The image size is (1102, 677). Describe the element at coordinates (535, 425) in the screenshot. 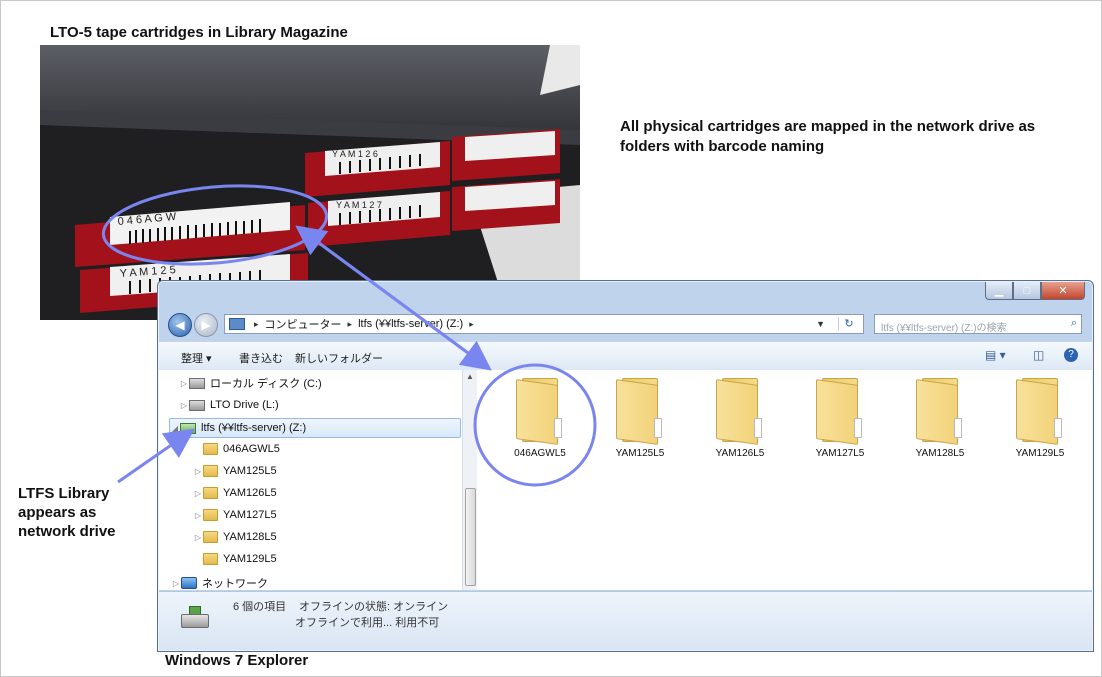

I see `highlight-circle-folder` at that location.